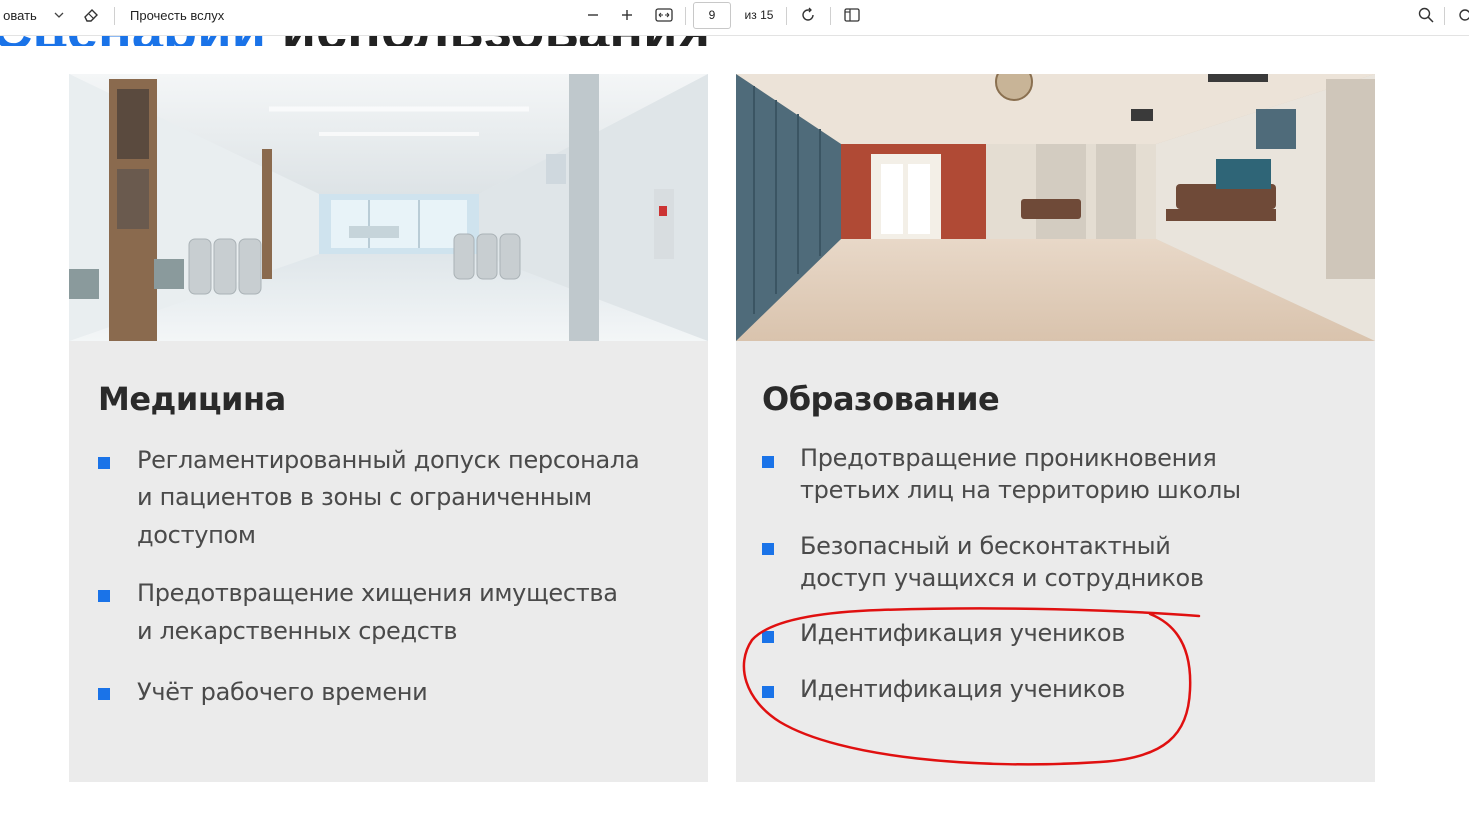  I want to click on card-heading: Образование, so click(881, 399).